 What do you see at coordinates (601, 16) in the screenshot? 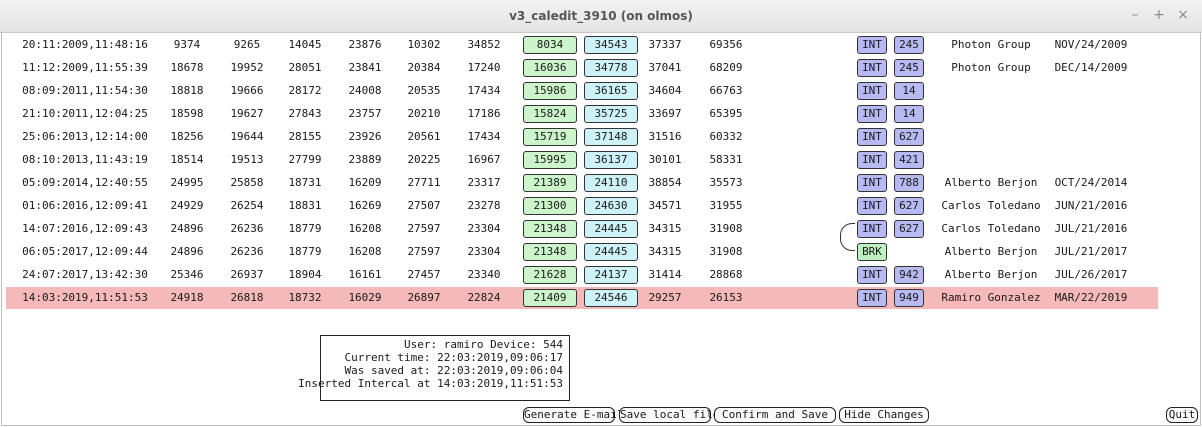
I see `title-bar: v3_caledit_3910 (on olmos) – + ×` at bounding box center [601, 16].